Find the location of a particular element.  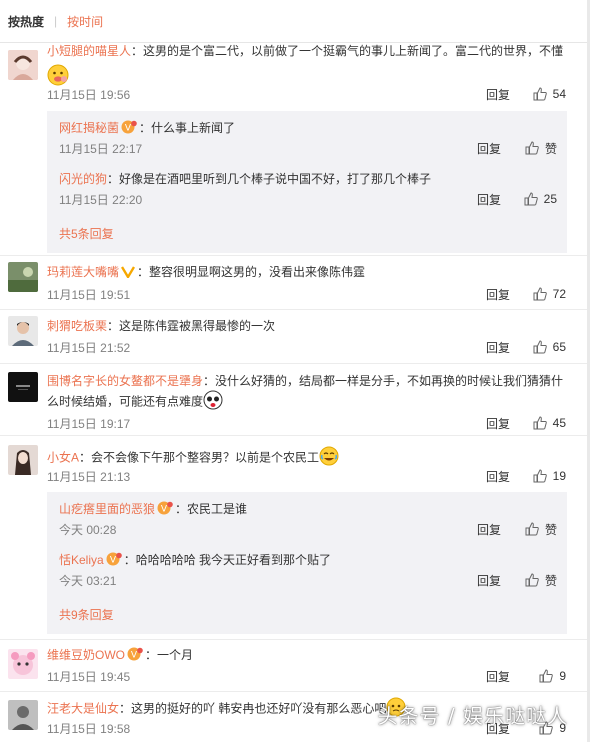

comment-time: 11月15日 19:56 is located at coordinates (89, 94).